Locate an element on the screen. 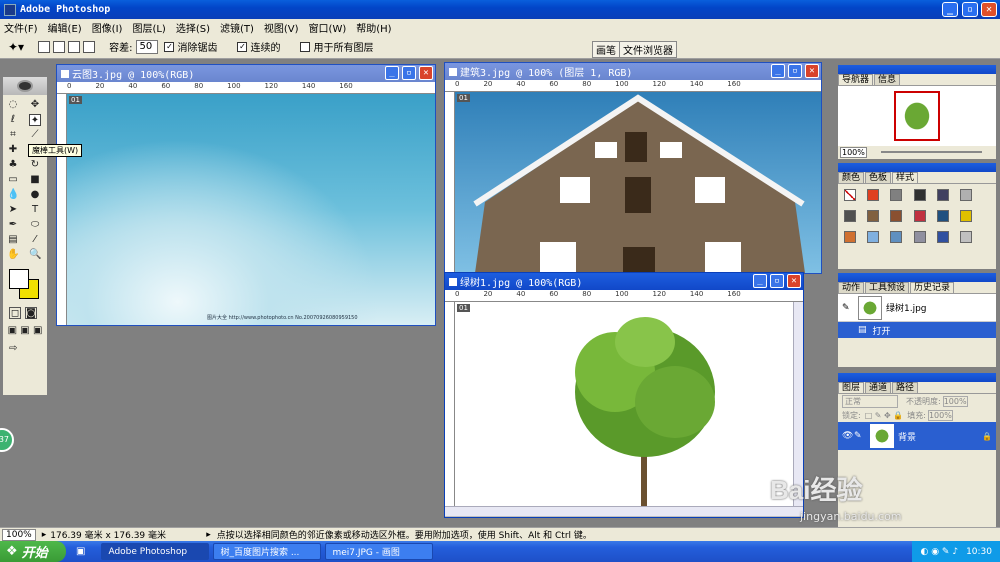  shape-tool-icon: ⬭ is located at coordinates (35, 225).